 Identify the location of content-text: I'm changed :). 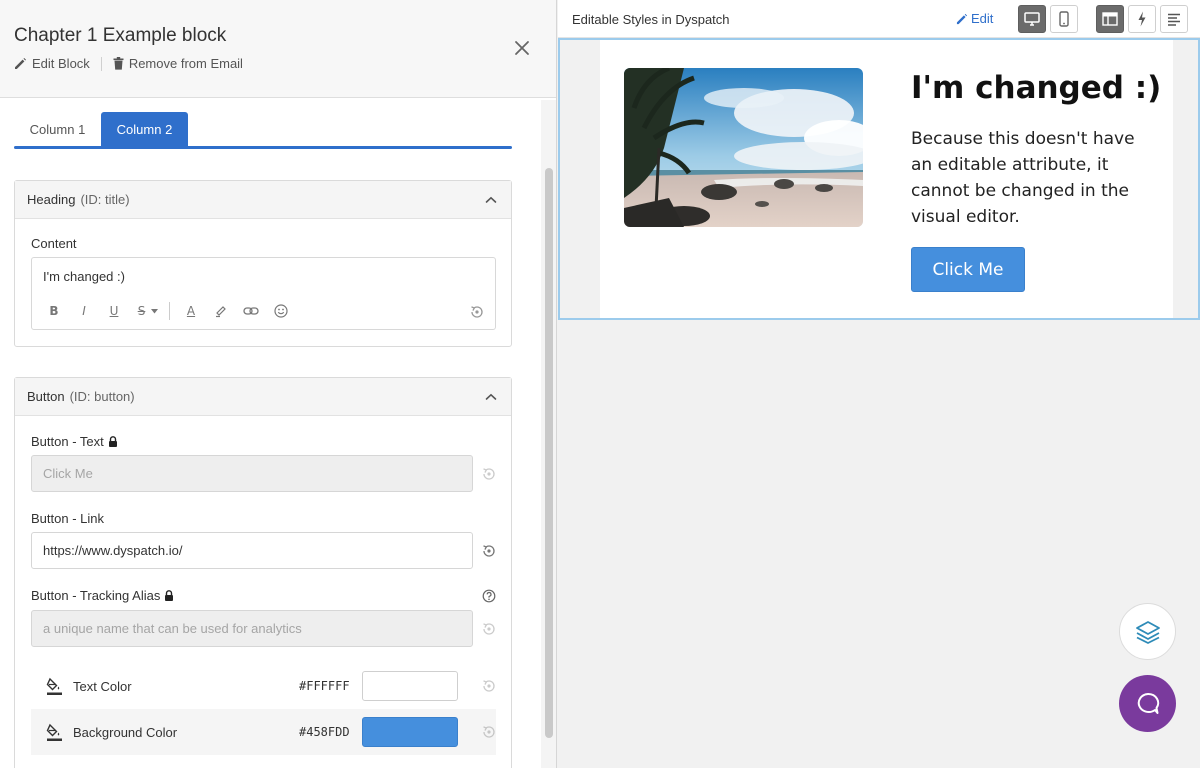
(84, 276).